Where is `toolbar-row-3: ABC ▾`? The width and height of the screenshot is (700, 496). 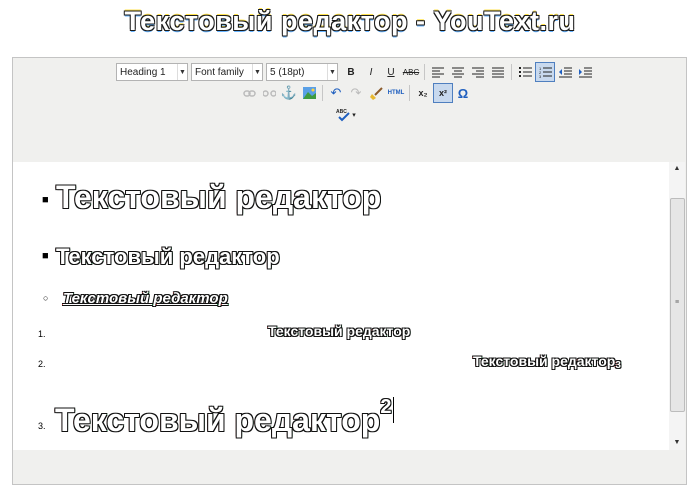 toolbar-row-3: ABC ▾ is located at coordinates (347, 115).